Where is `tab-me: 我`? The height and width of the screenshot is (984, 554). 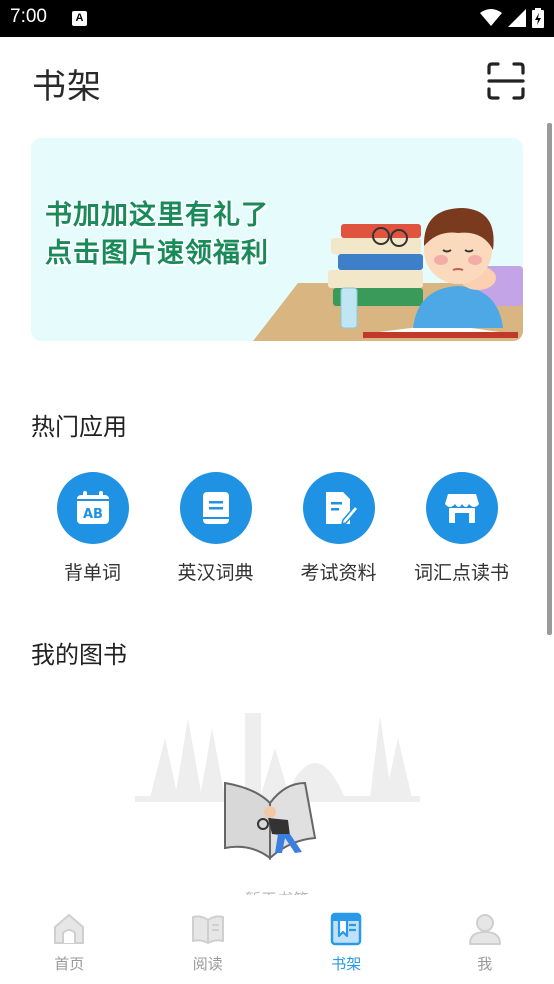 tab-me: 我 is located at coordinates (485, 939).